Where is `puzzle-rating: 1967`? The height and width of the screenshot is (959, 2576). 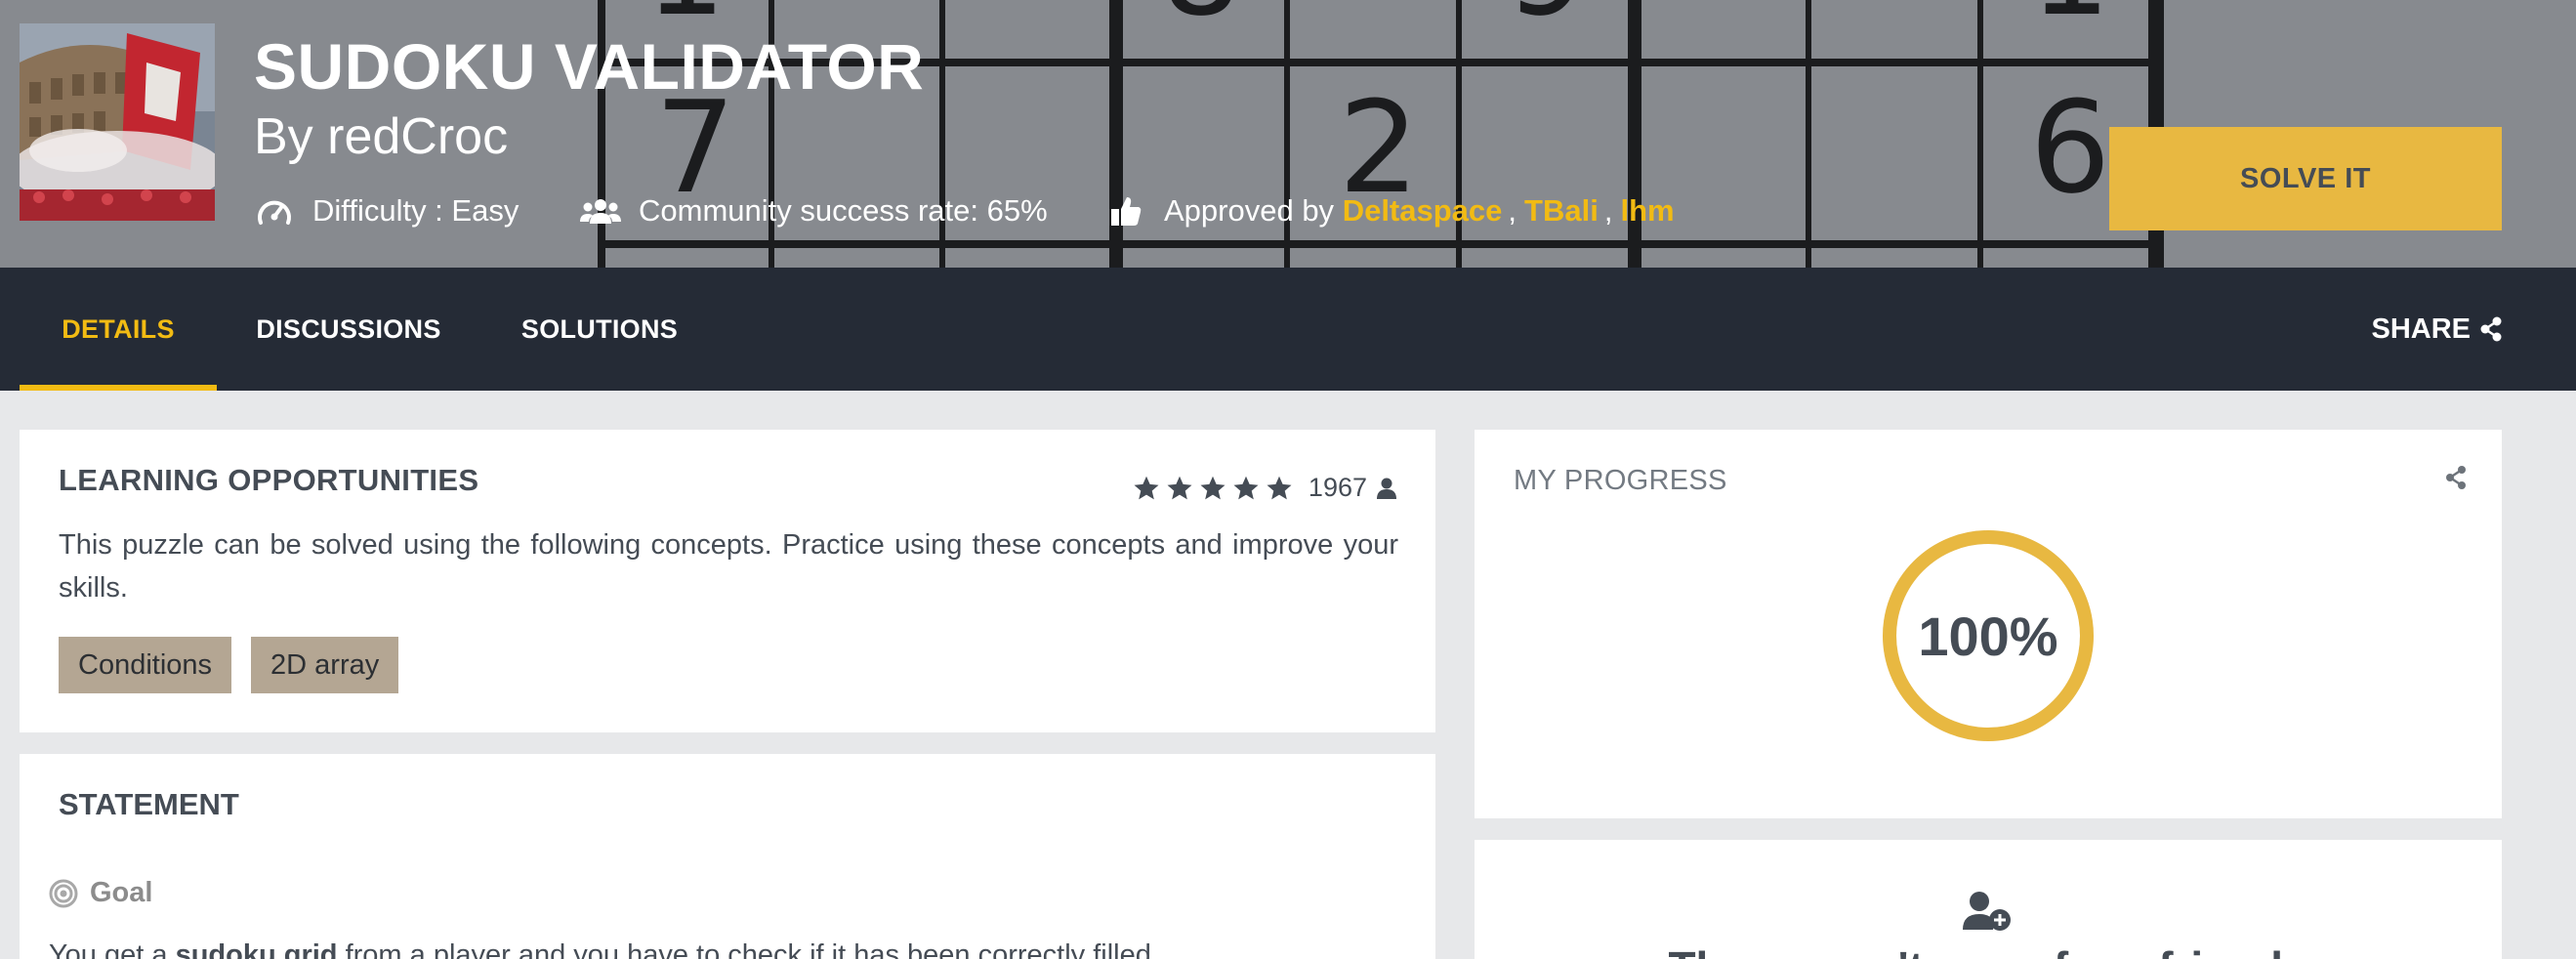 puzzle-rating: 1967 is located at coordinates (1264, 488).